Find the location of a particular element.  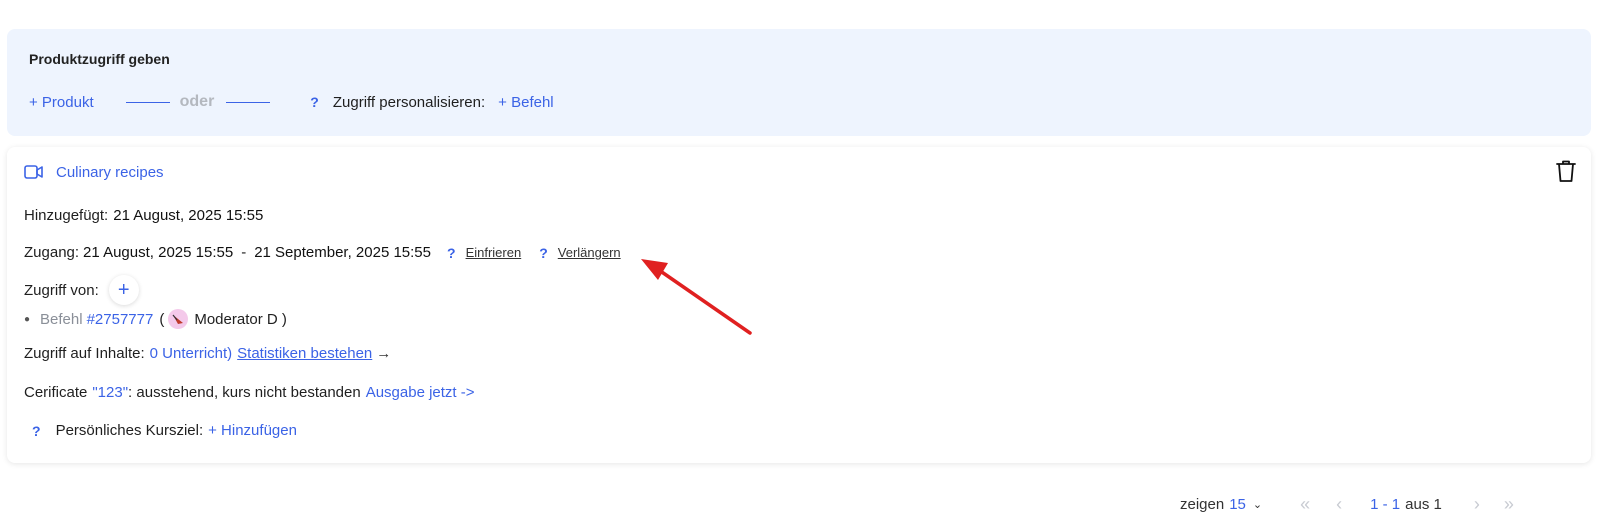

freeze-help-icon: ? is located at coordinates (451, 253).